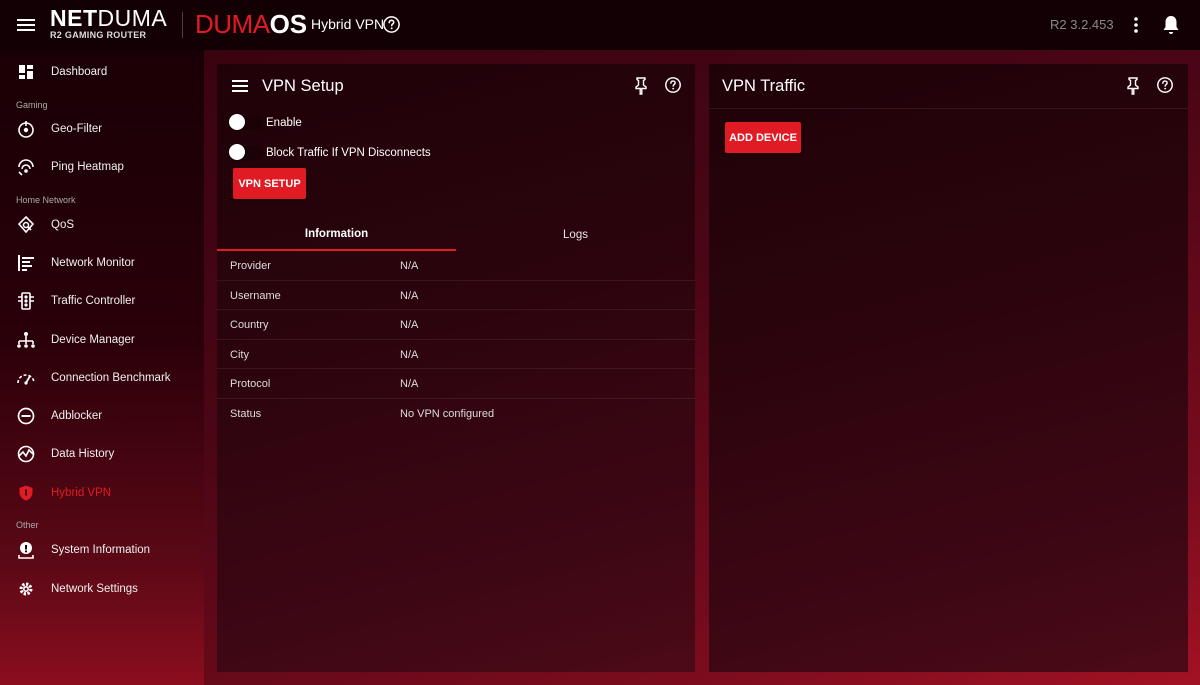 This screenshot has height=685, width=1200. What do you see at coordinates (111, 378) in the screenshot?
I see `sidebar-item-label: Connection Benchmark` at bounding box center [111, 378].